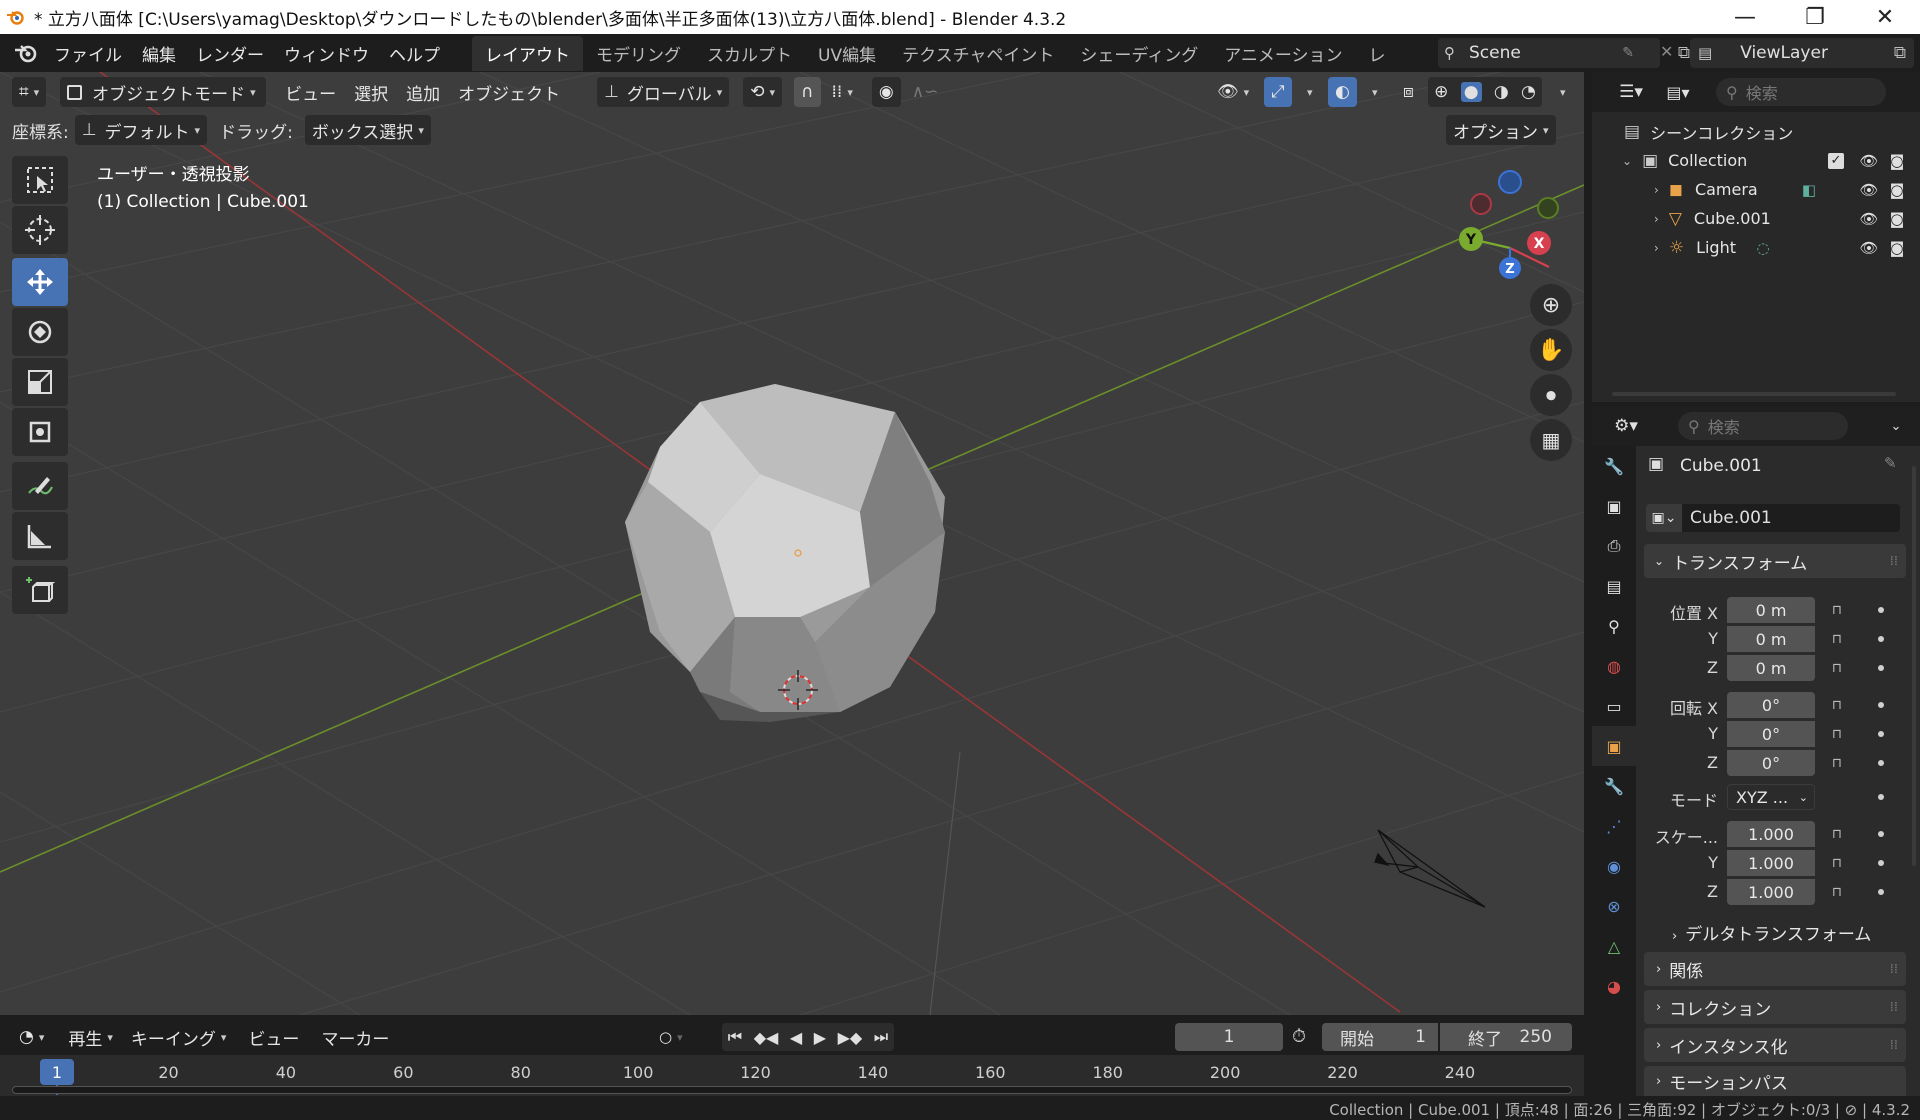 This screenshot has width=1920, height=1120. What do you see at coordinates (1528, 92) in the screenshot?
I see `rendered-shading-icon: ◔` at bounding box center [1528, 92].